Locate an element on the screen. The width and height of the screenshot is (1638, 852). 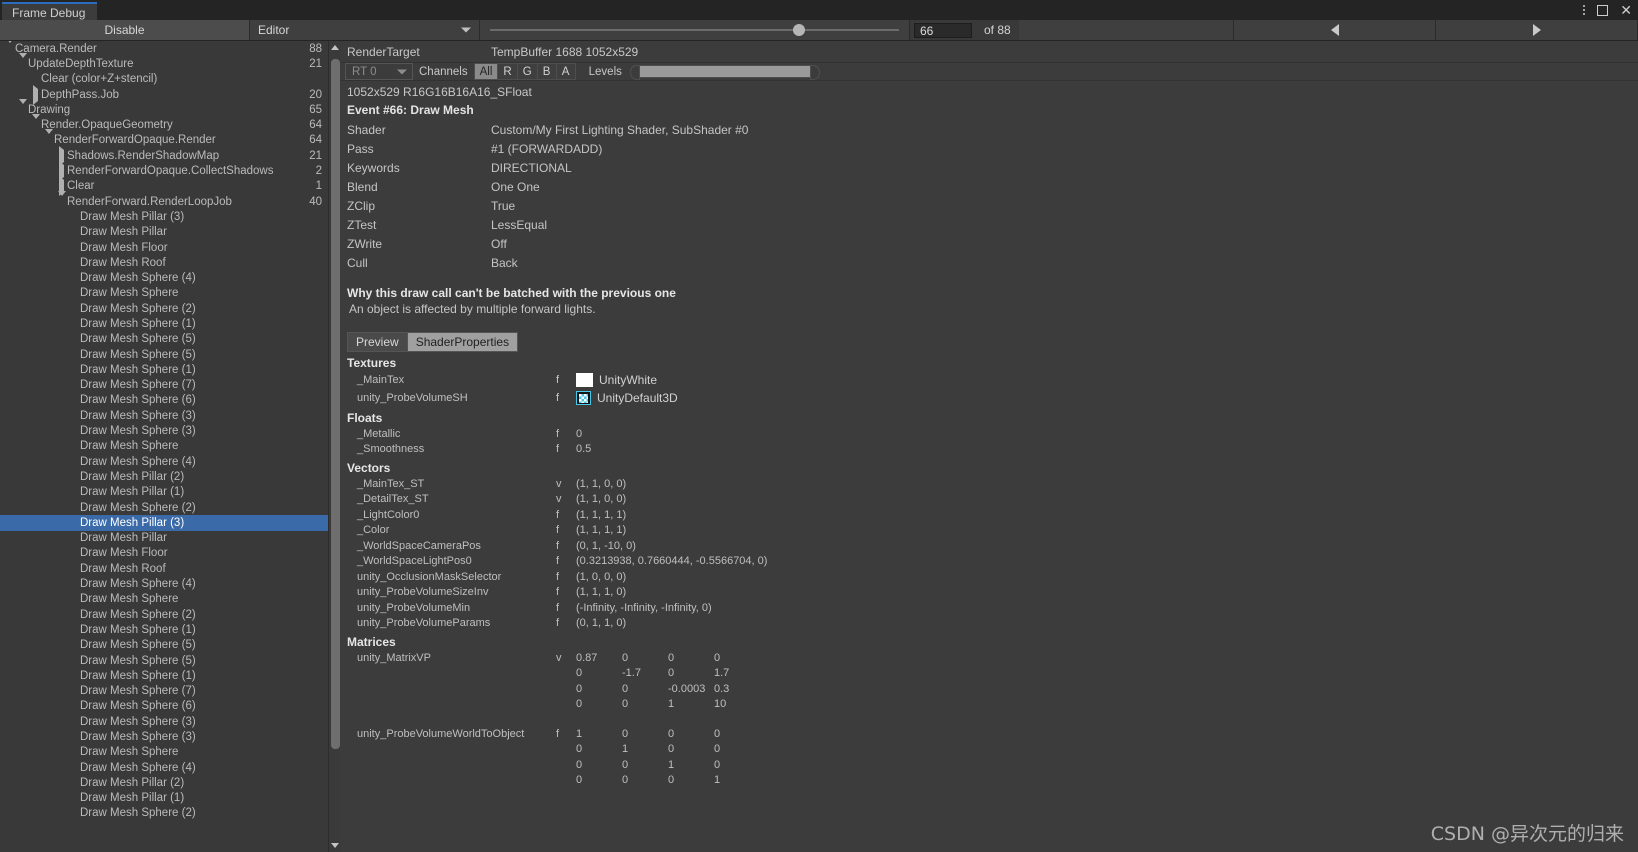
disable-button: Disable is located at coordinates (125, 30).